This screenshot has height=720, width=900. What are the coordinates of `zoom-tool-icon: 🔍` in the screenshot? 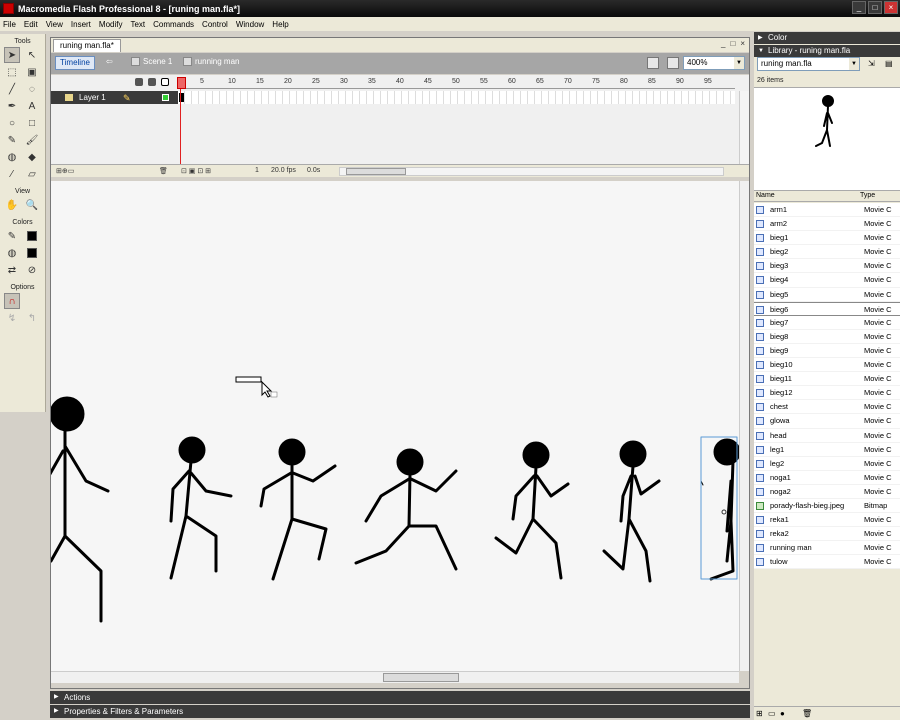 It's located at (32, 205).